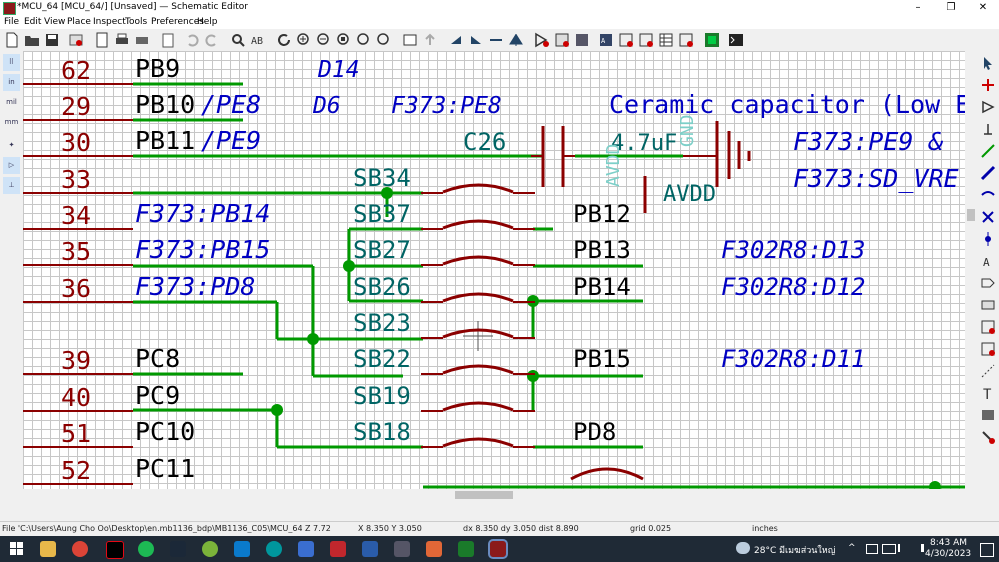 The image size is (999, 562). What do you see at coordinates (988, 239) in the screenshot?
I see `junction-icon` at bounding box center [988, 239].